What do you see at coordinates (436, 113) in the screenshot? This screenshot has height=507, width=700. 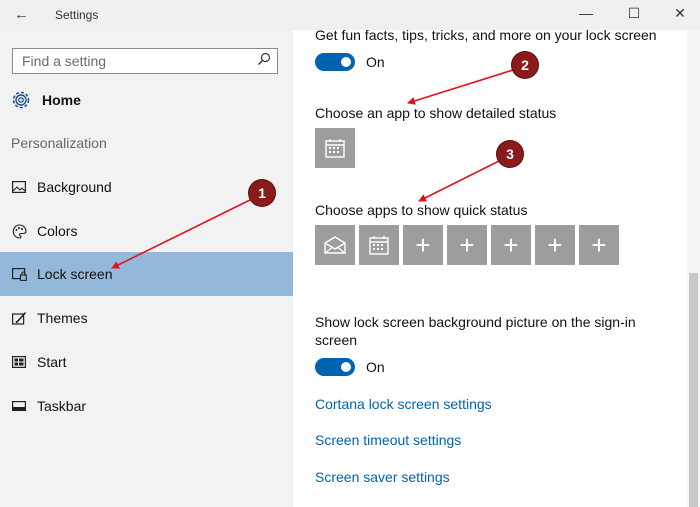 I see `detailed-status-label: Choose an app to show detailed status` at bounding box center [436, 113].